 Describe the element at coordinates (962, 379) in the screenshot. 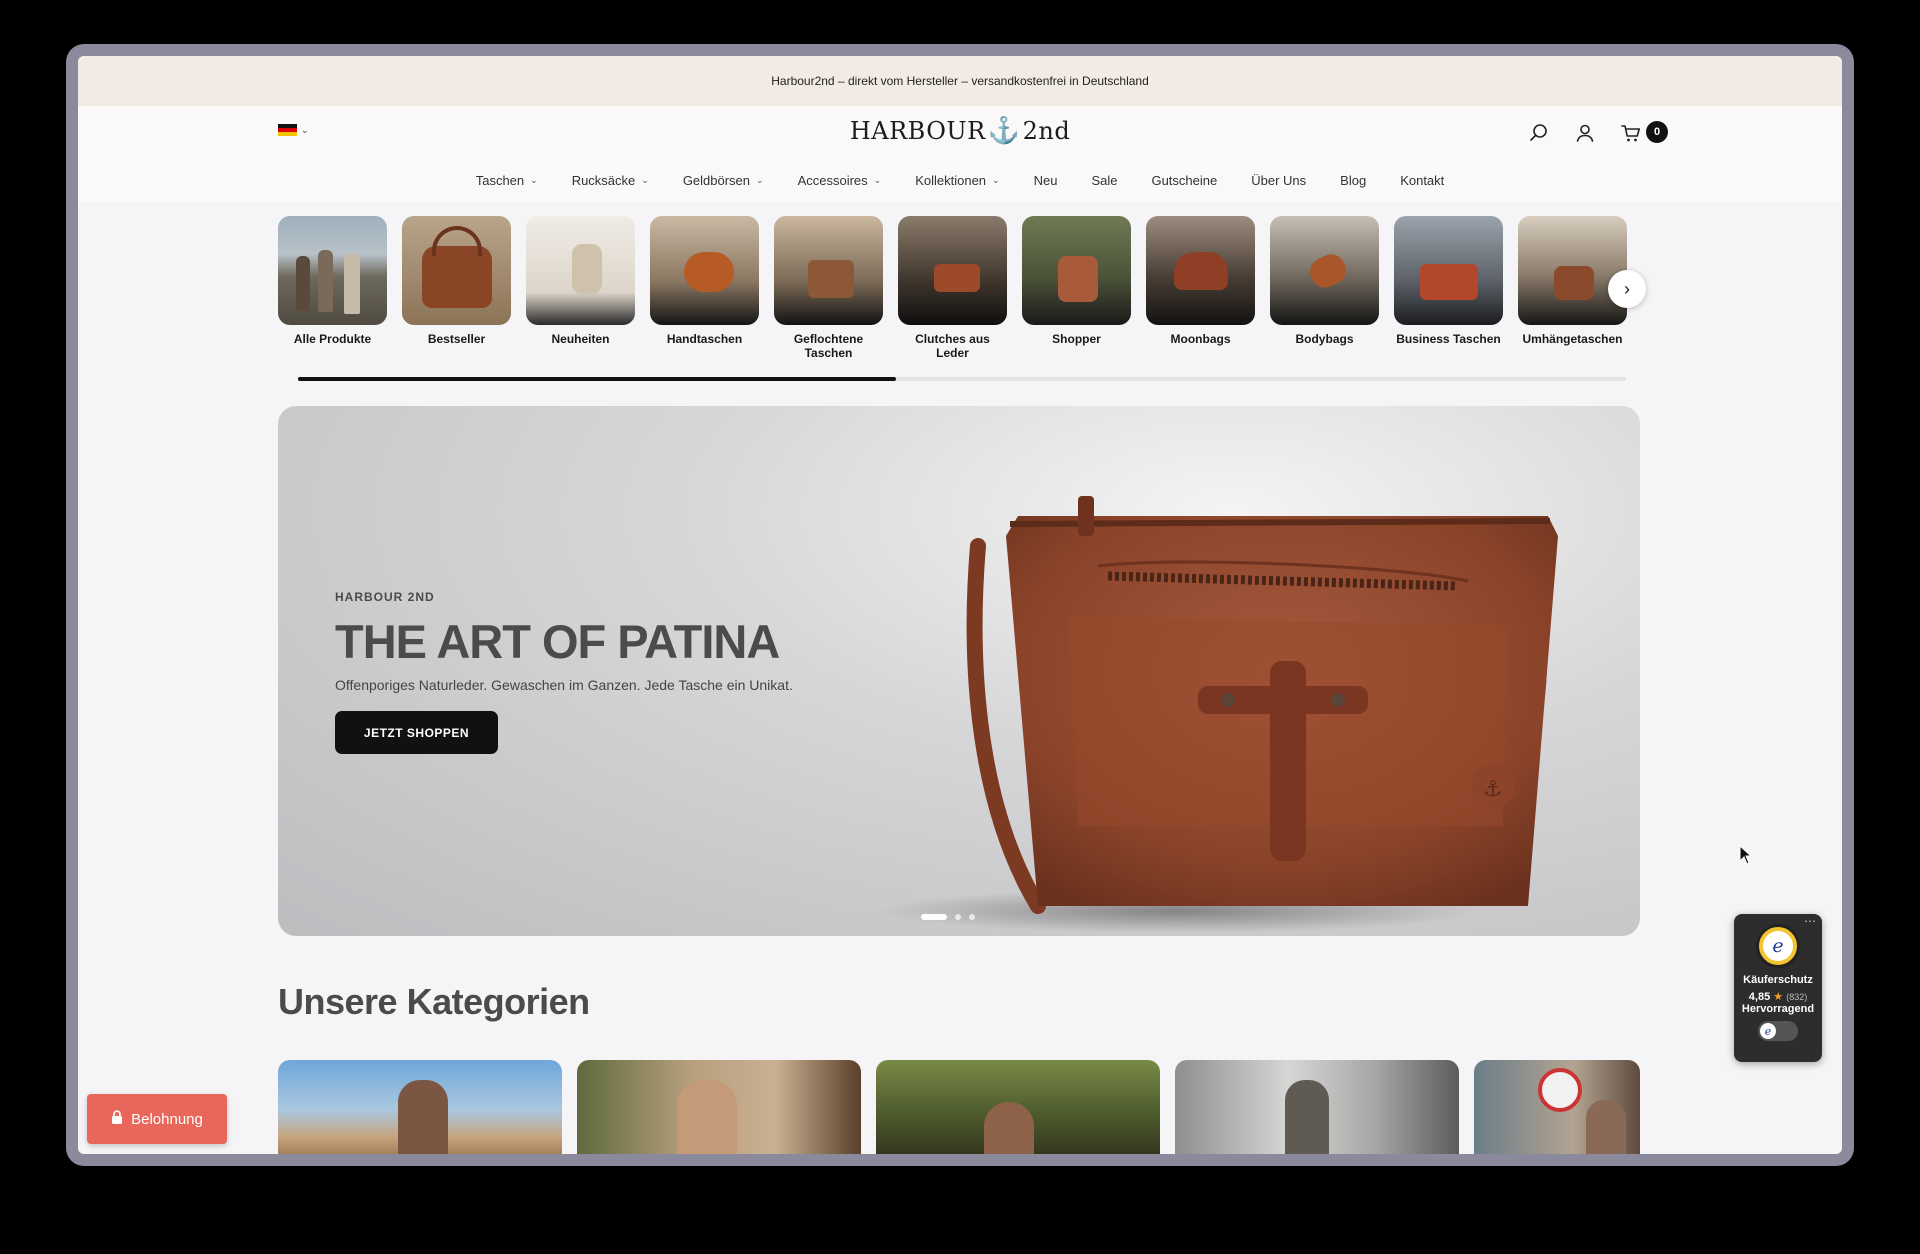

I see `category-scrollbar` at that location.